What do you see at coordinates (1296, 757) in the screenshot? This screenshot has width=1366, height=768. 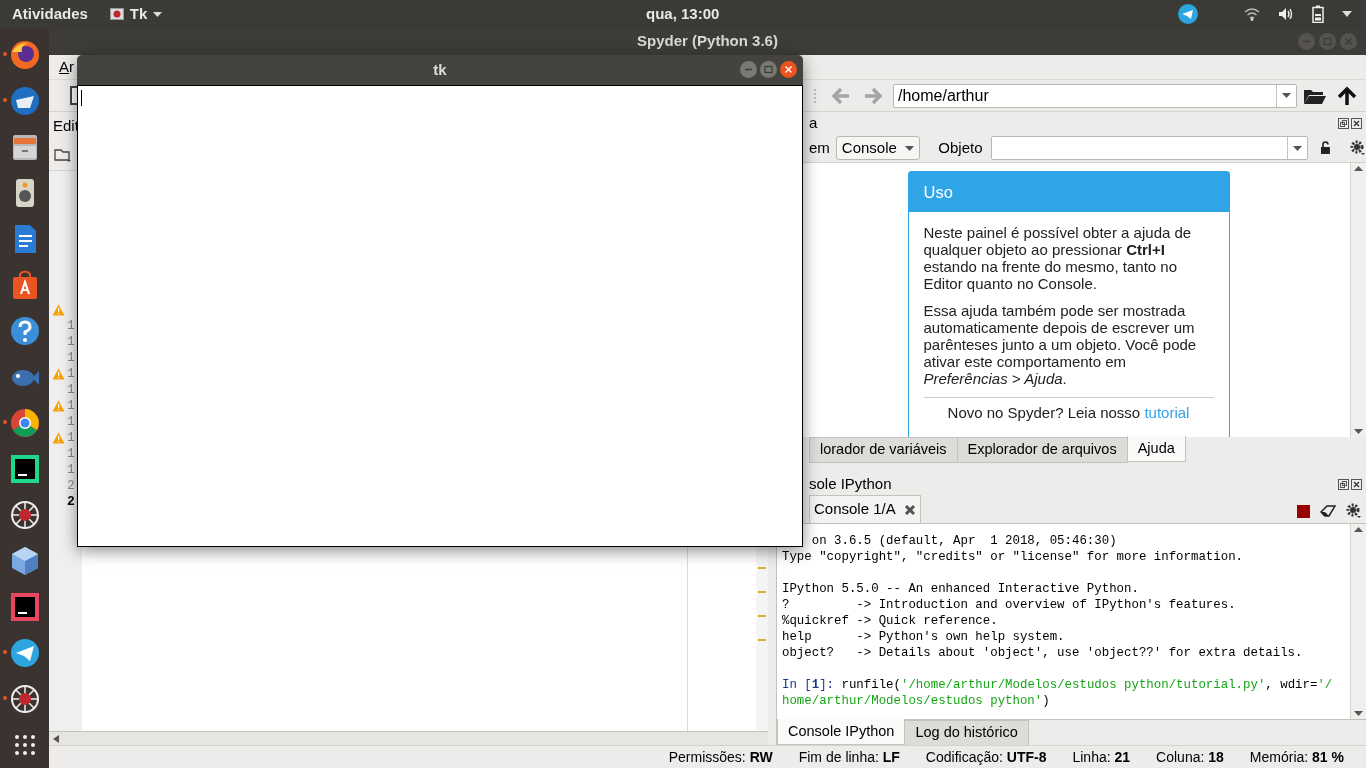 I see `status-item: Memória: 81 %` at bounding box center [1296, 757].